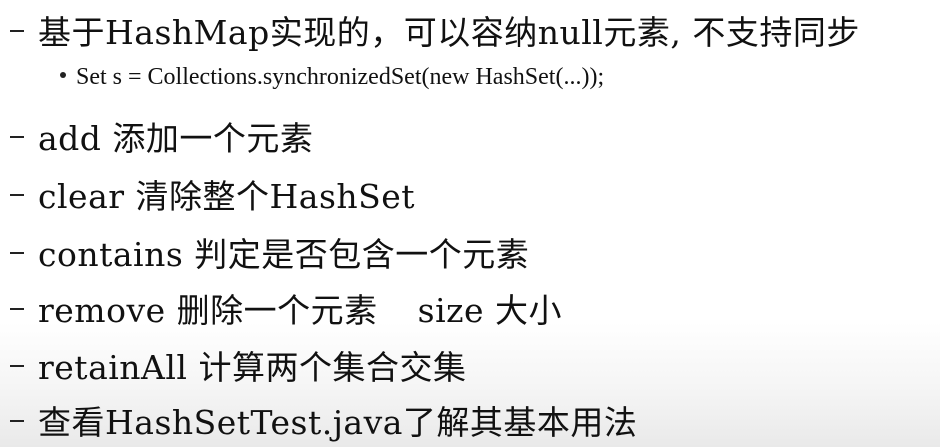 The height and width of the screenshot is (447, 940). Describe the element at coordinates (284, 254) in the screenshot. I see `list-item-text: contains 判定是否包含一个元素` at that location.